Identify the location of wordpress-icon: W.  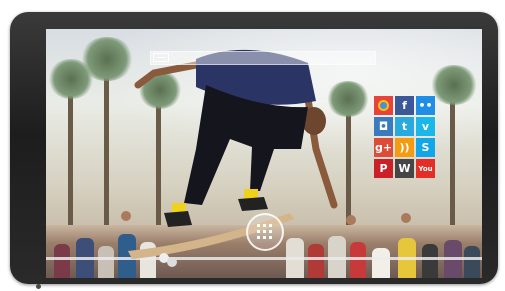
(404, 168).